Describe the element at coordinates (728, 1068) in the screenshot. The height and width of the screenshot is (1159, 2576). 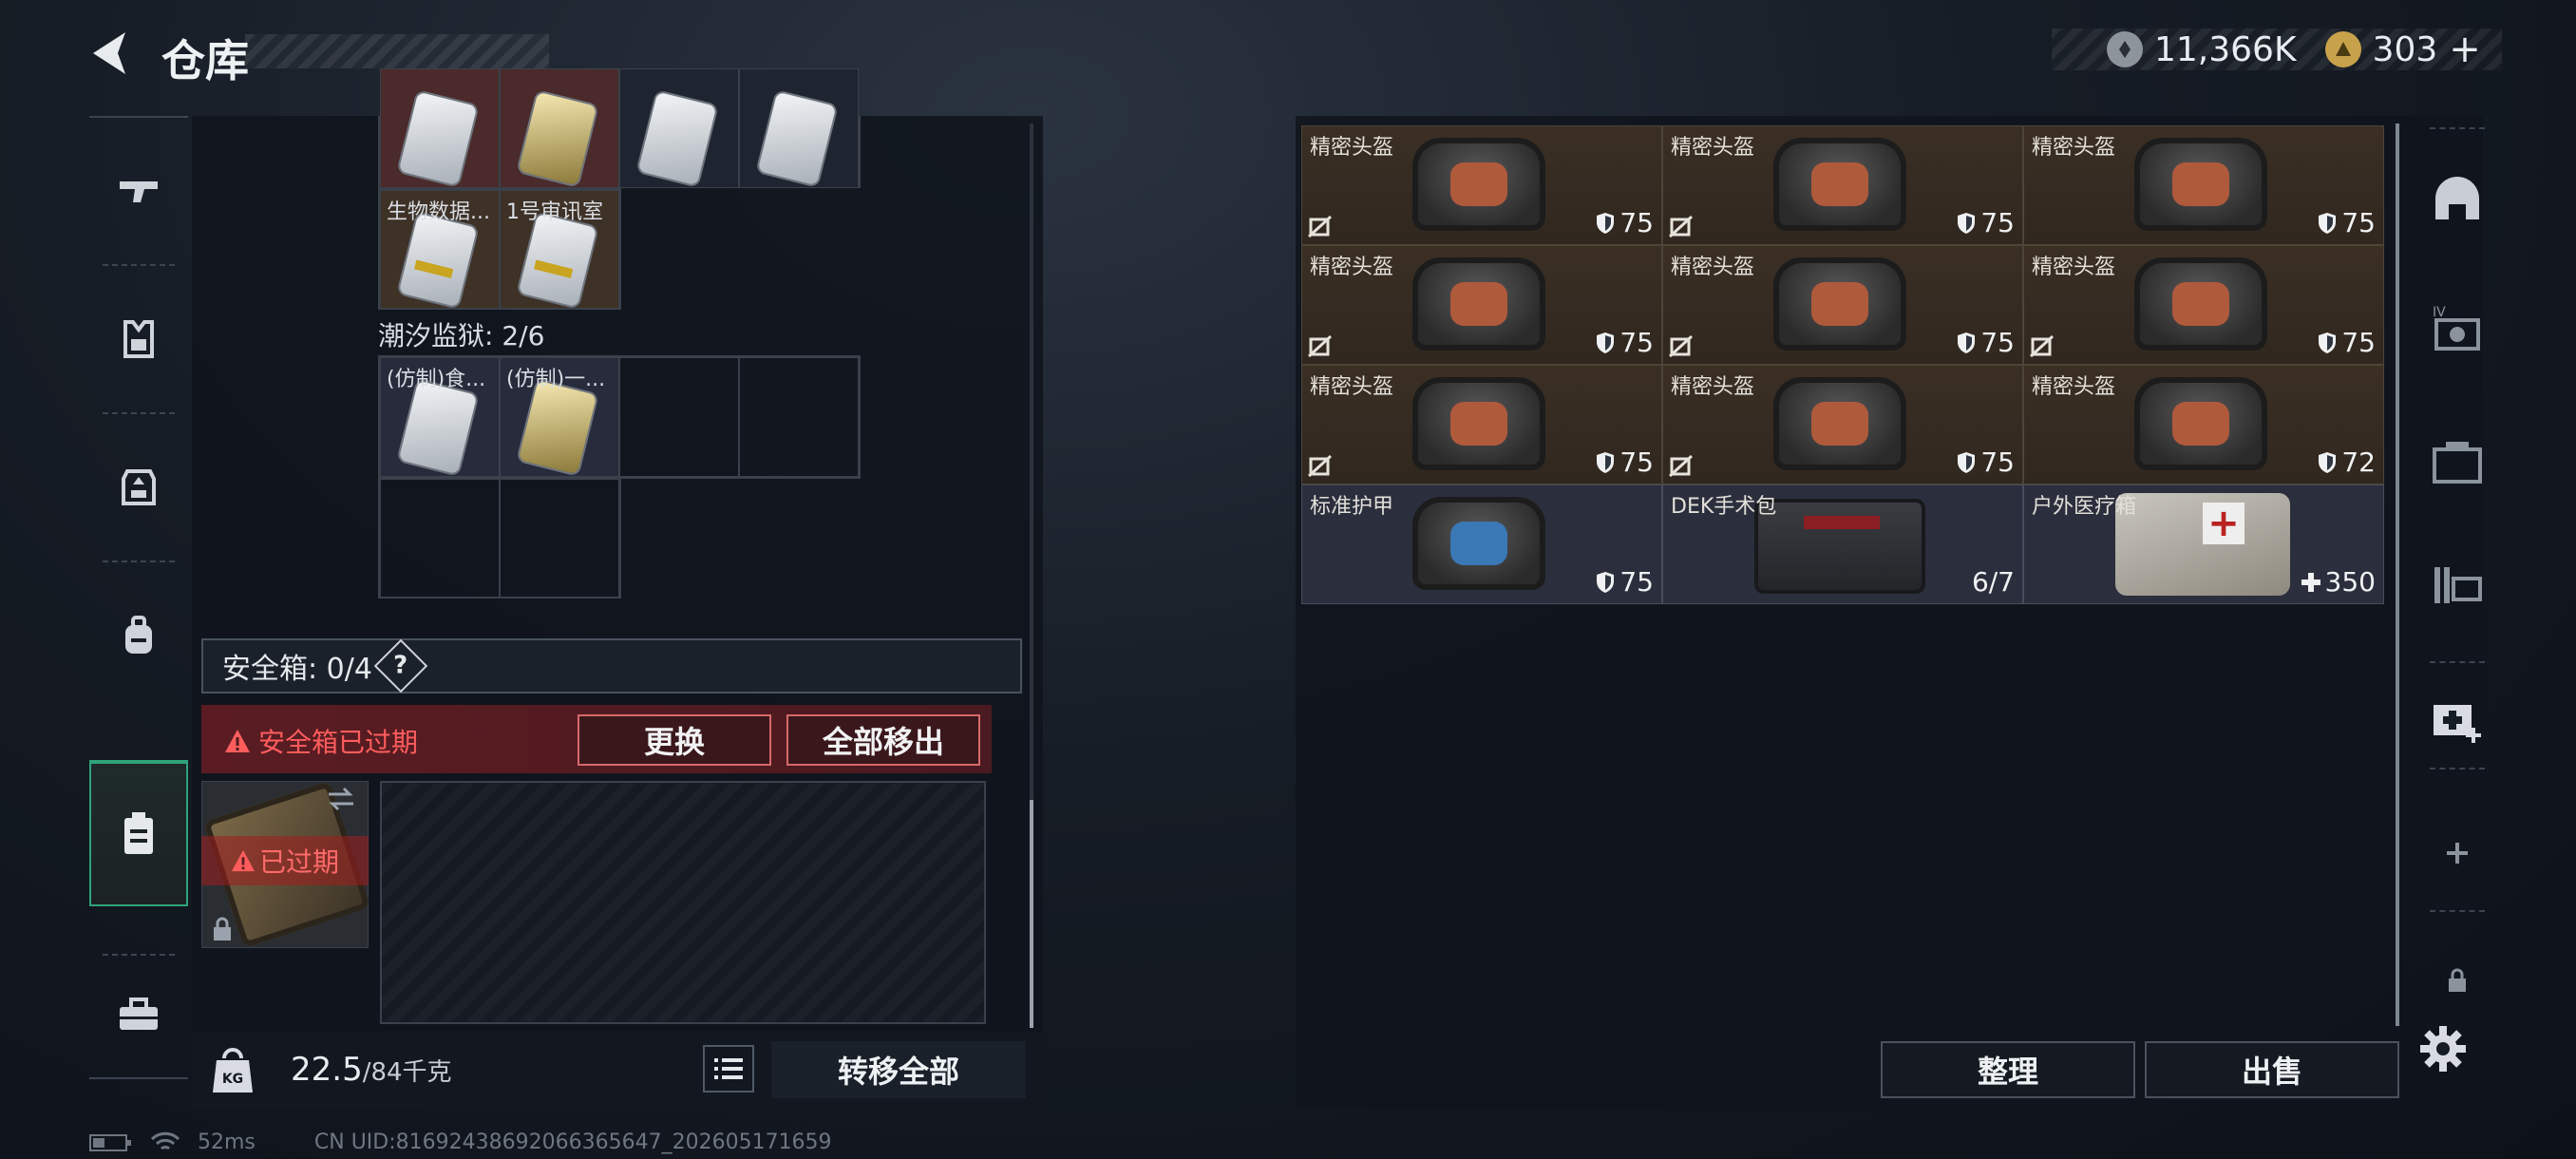
I see `list-view-button` at that location.